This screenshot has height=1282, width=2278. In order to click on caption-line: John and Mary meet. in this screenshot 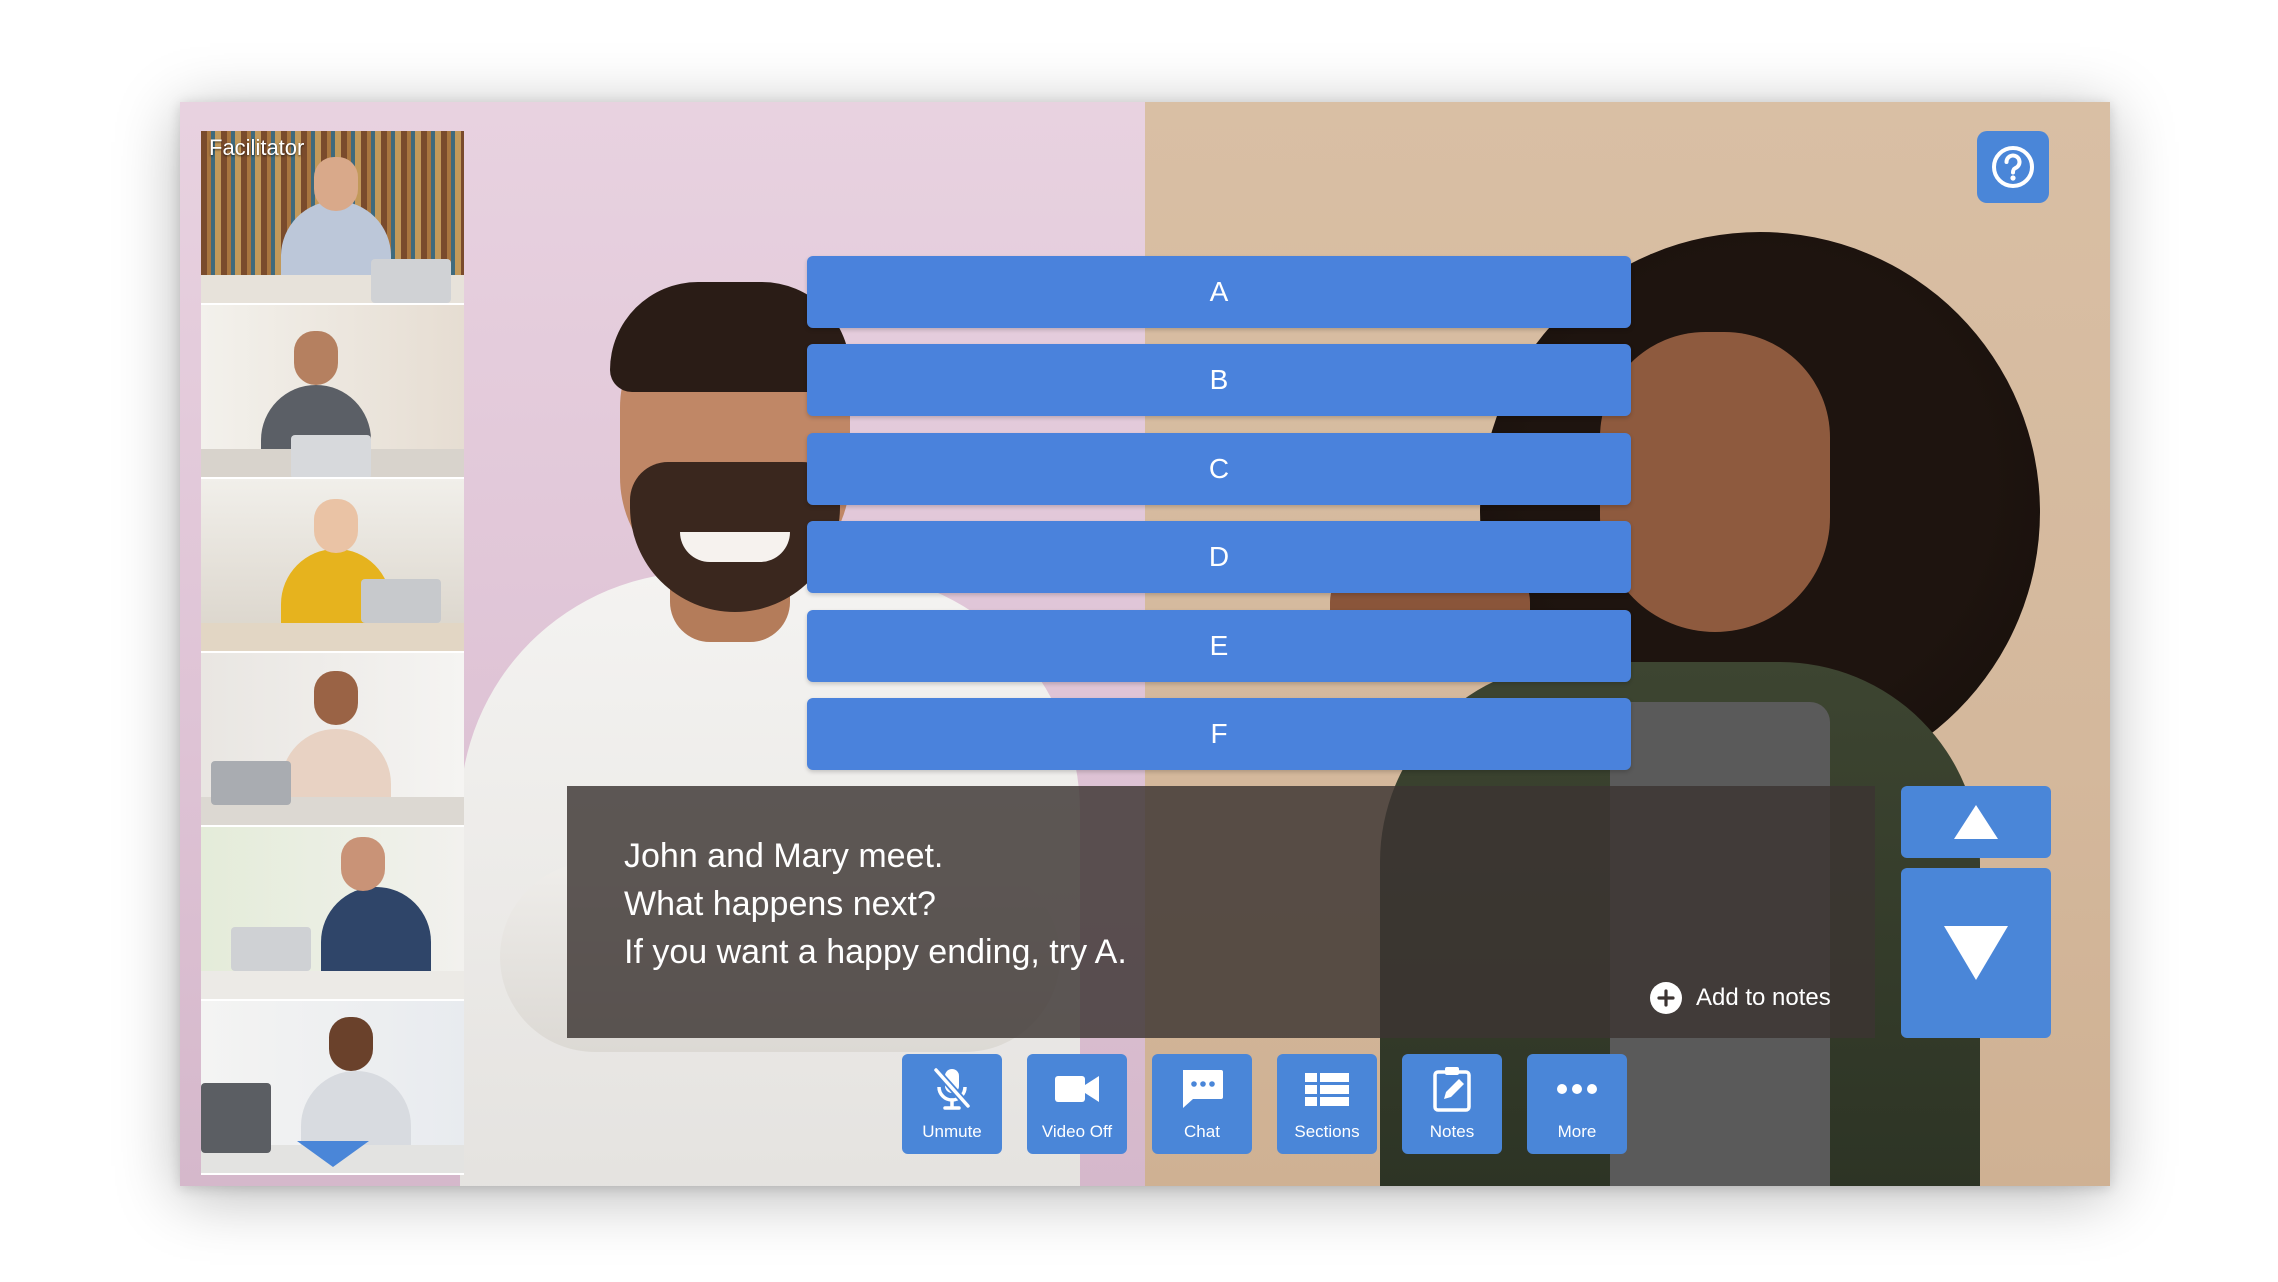, I will do `click(784, 856)`.